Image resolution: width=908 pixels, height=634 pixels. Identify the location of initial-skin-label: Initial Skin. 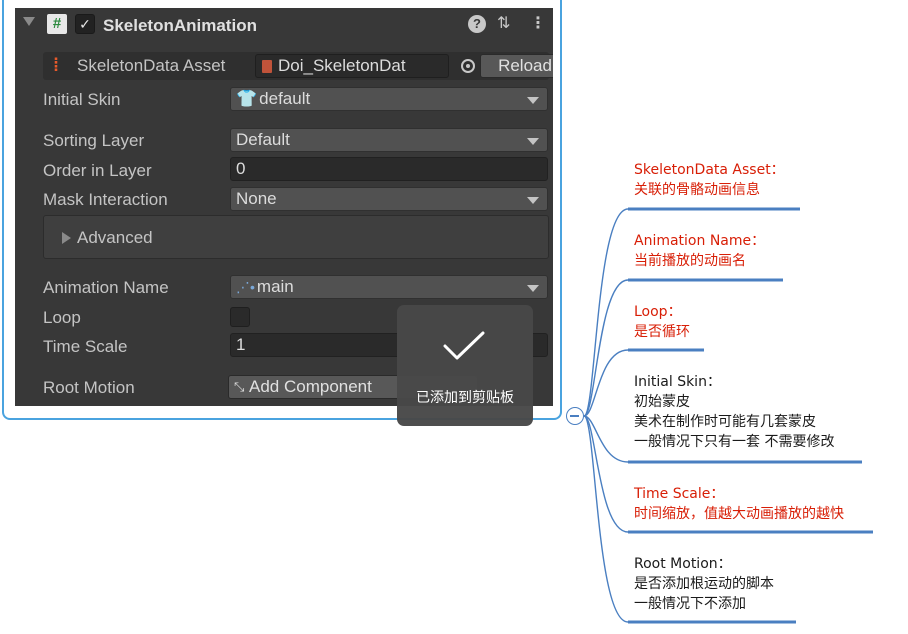
(82, 99).